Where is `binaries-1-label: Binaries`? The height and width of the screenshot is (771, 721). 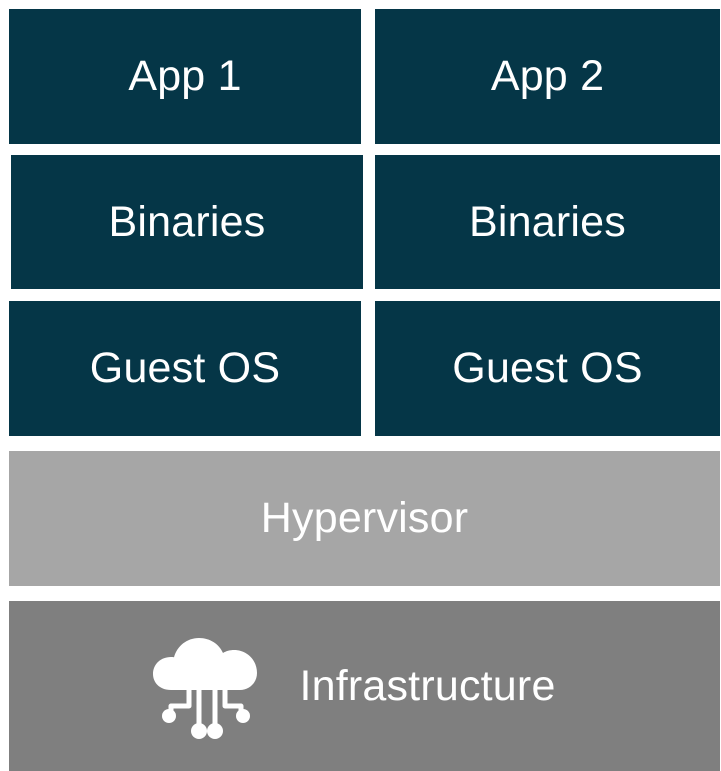
binaries-1-label: Binaries is located at coordinates (187, 221).